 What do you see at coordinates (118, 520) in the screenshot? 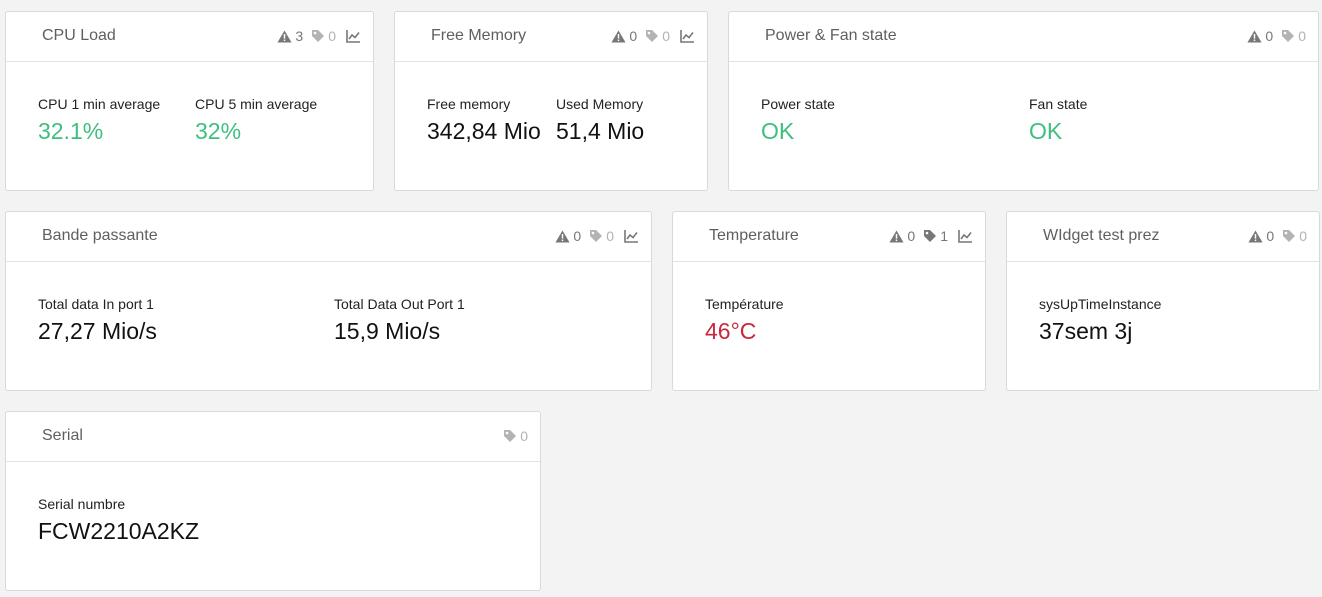
I see `metric-serial-number: Serial numbre FCW2210A2KZ` at bounding box center [118, 520].